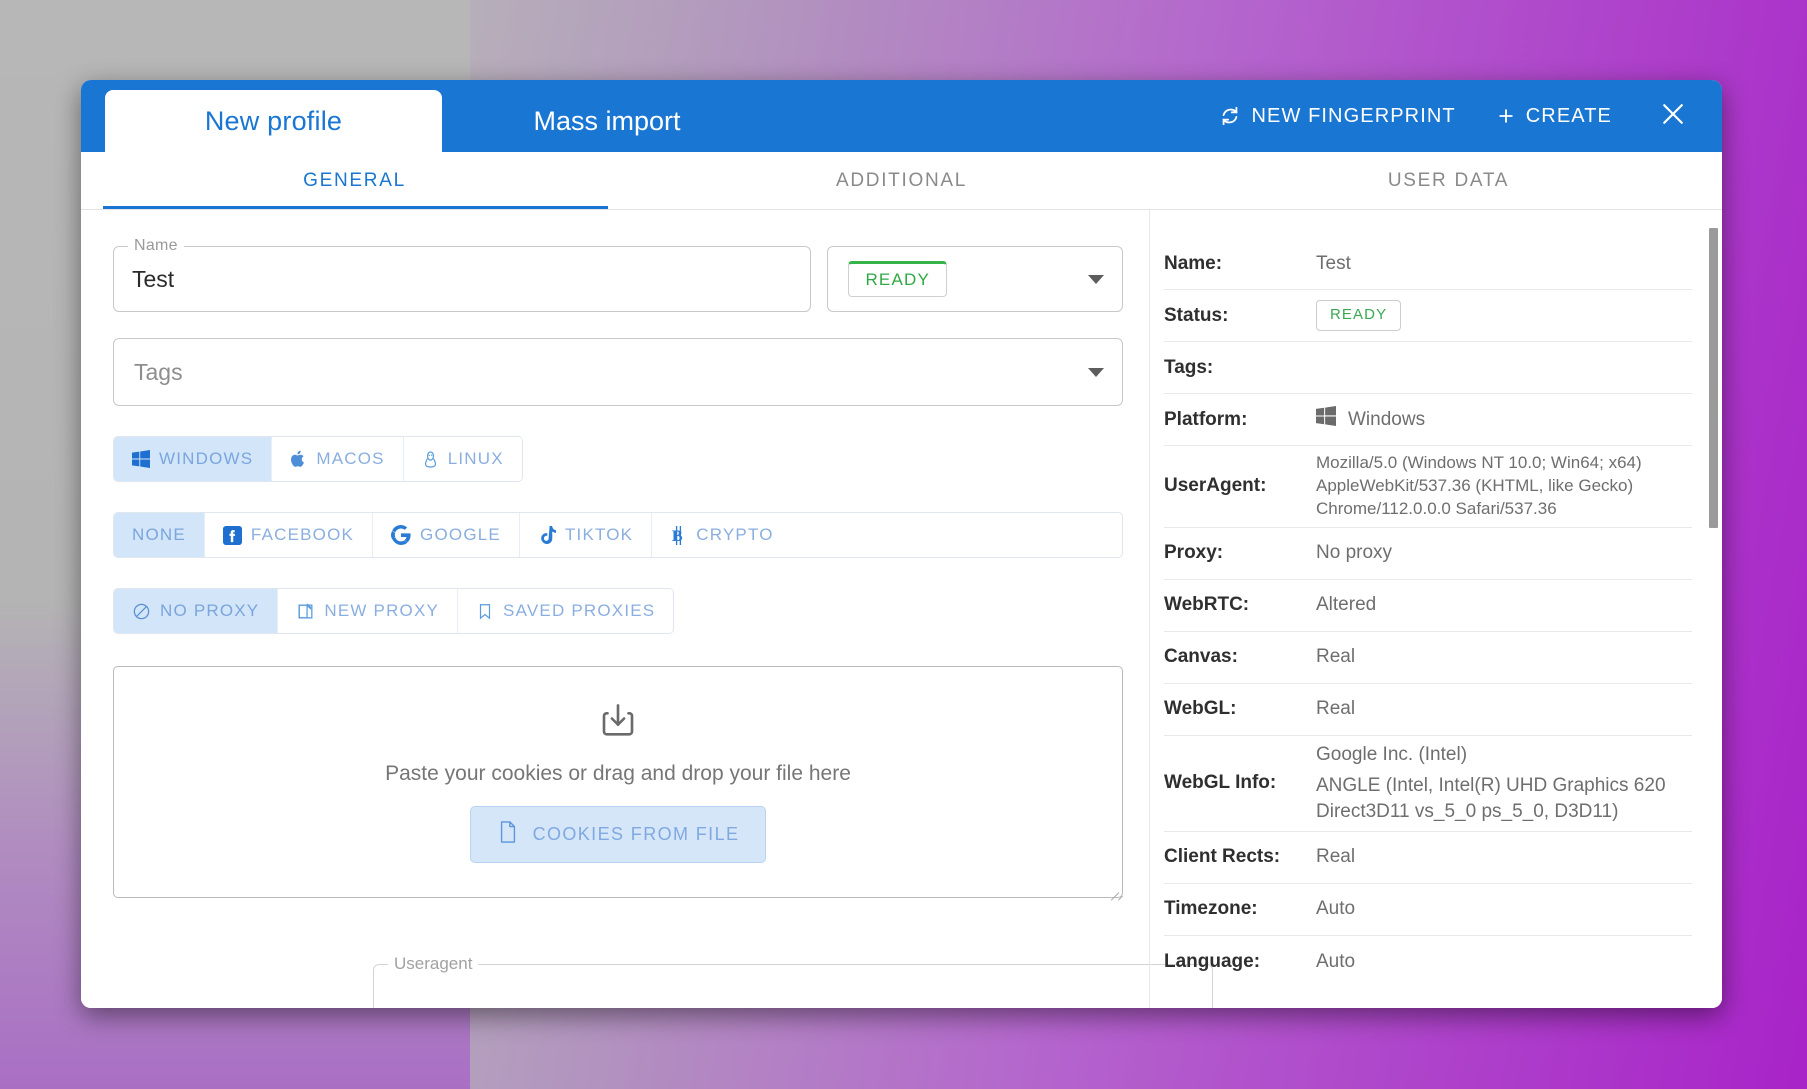  I want to click on no-entry-icon, so click(141, 611).